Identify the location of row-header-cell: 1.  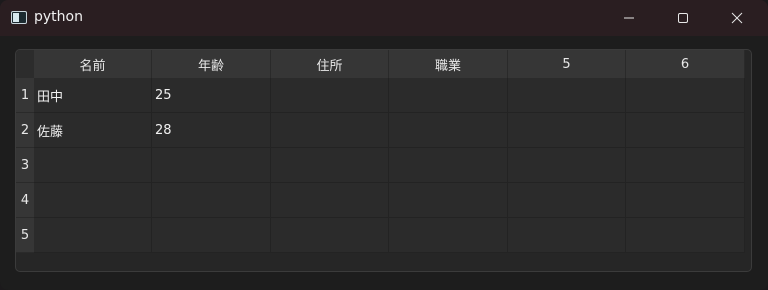
(25, 95).